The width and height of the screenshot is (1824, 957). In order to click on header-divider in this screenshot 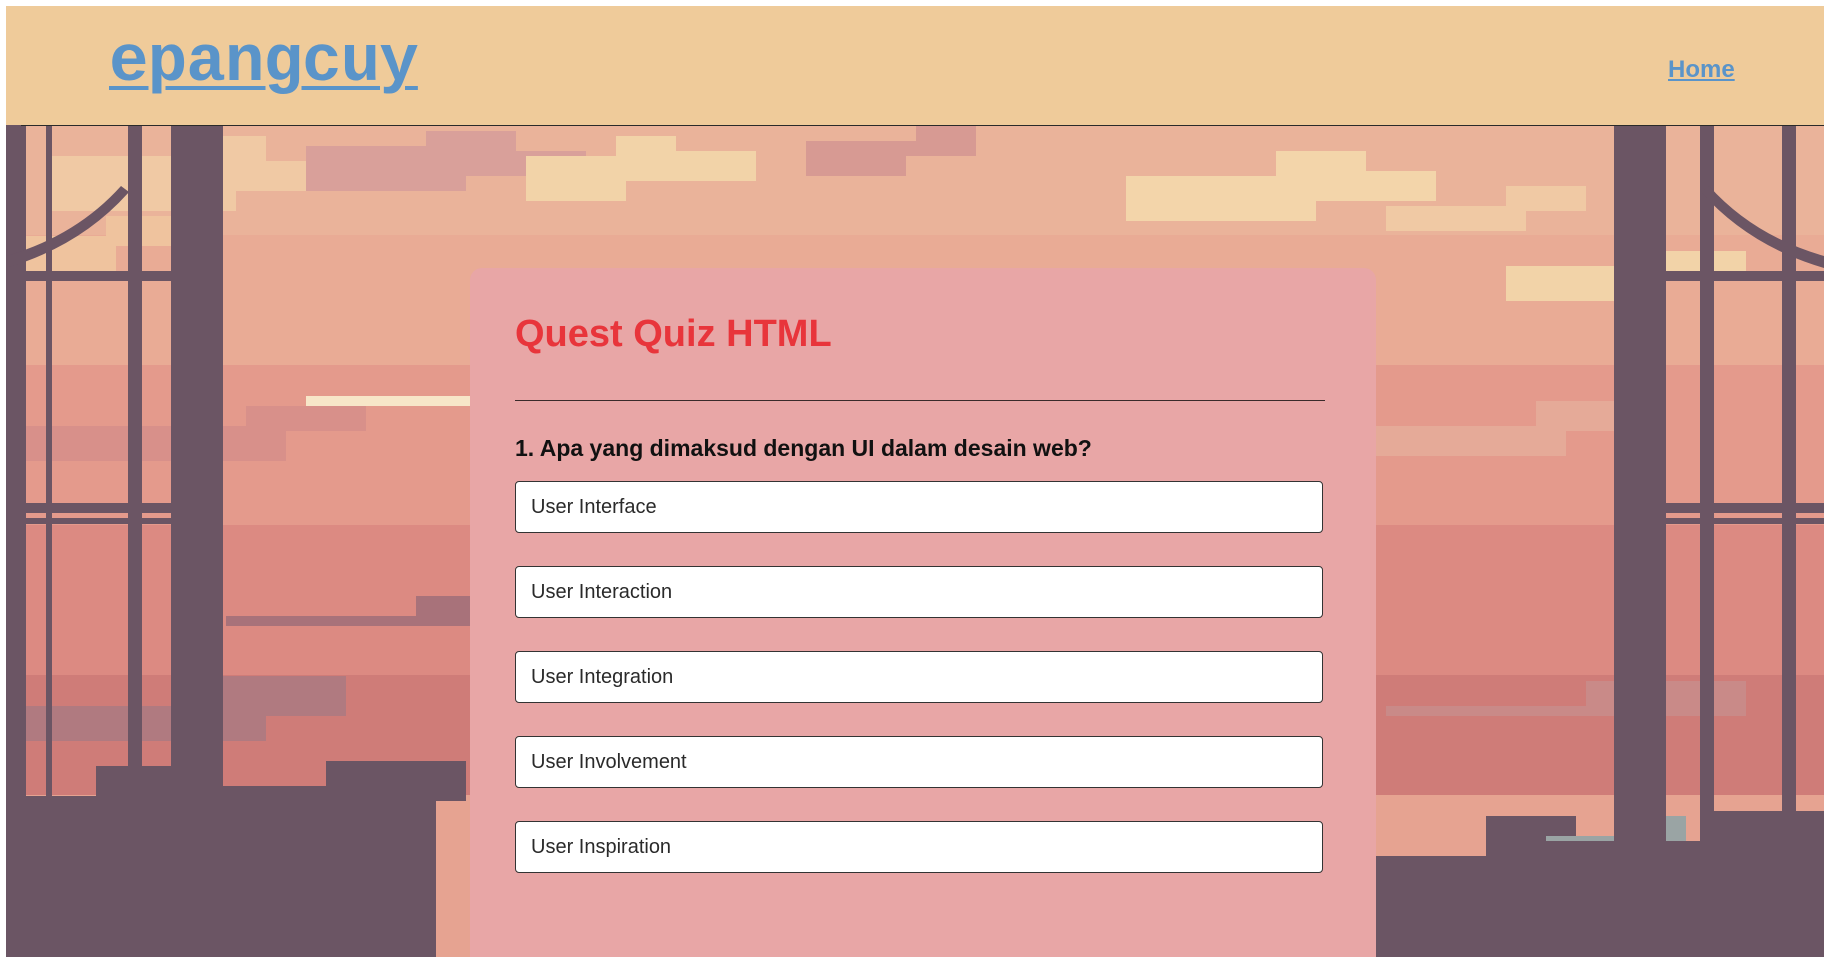, I will do `click(922, 125)`.